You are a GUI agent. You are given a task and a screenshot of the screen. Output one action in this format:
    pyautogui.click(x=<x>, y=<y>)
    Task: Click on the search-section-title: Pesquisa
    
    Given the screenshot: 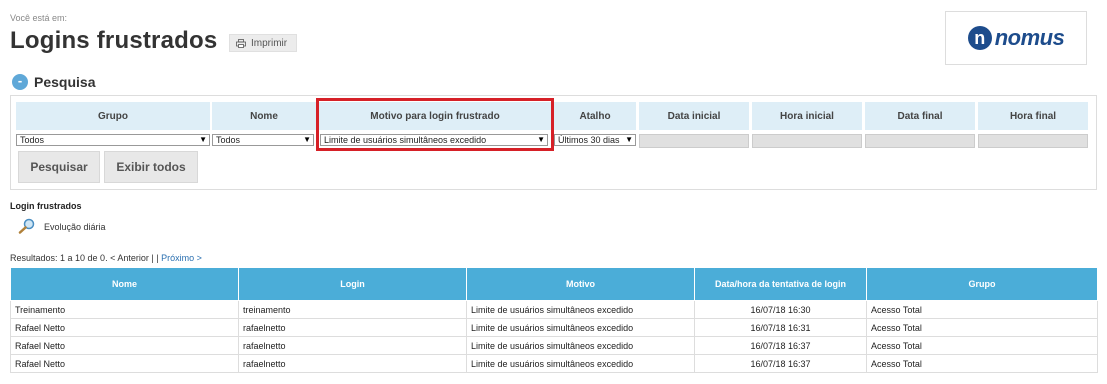 What is the action you would take?
    pyautogui.click(x=65, y=82)
    